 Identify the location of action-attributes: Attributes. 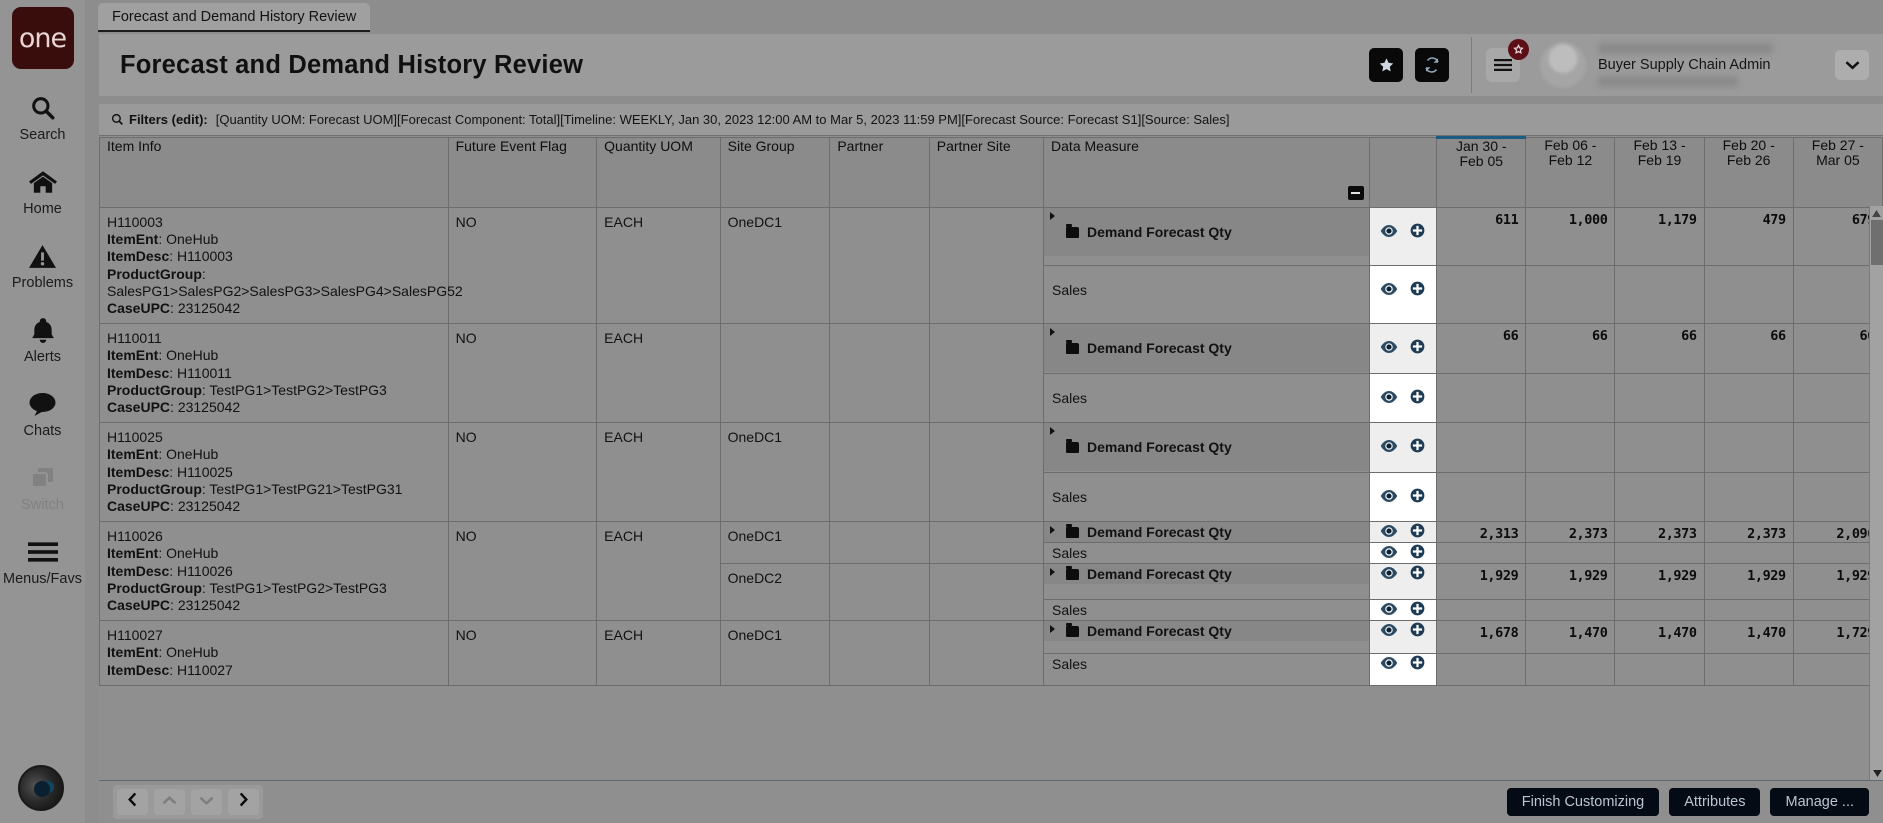
(1715, 802).